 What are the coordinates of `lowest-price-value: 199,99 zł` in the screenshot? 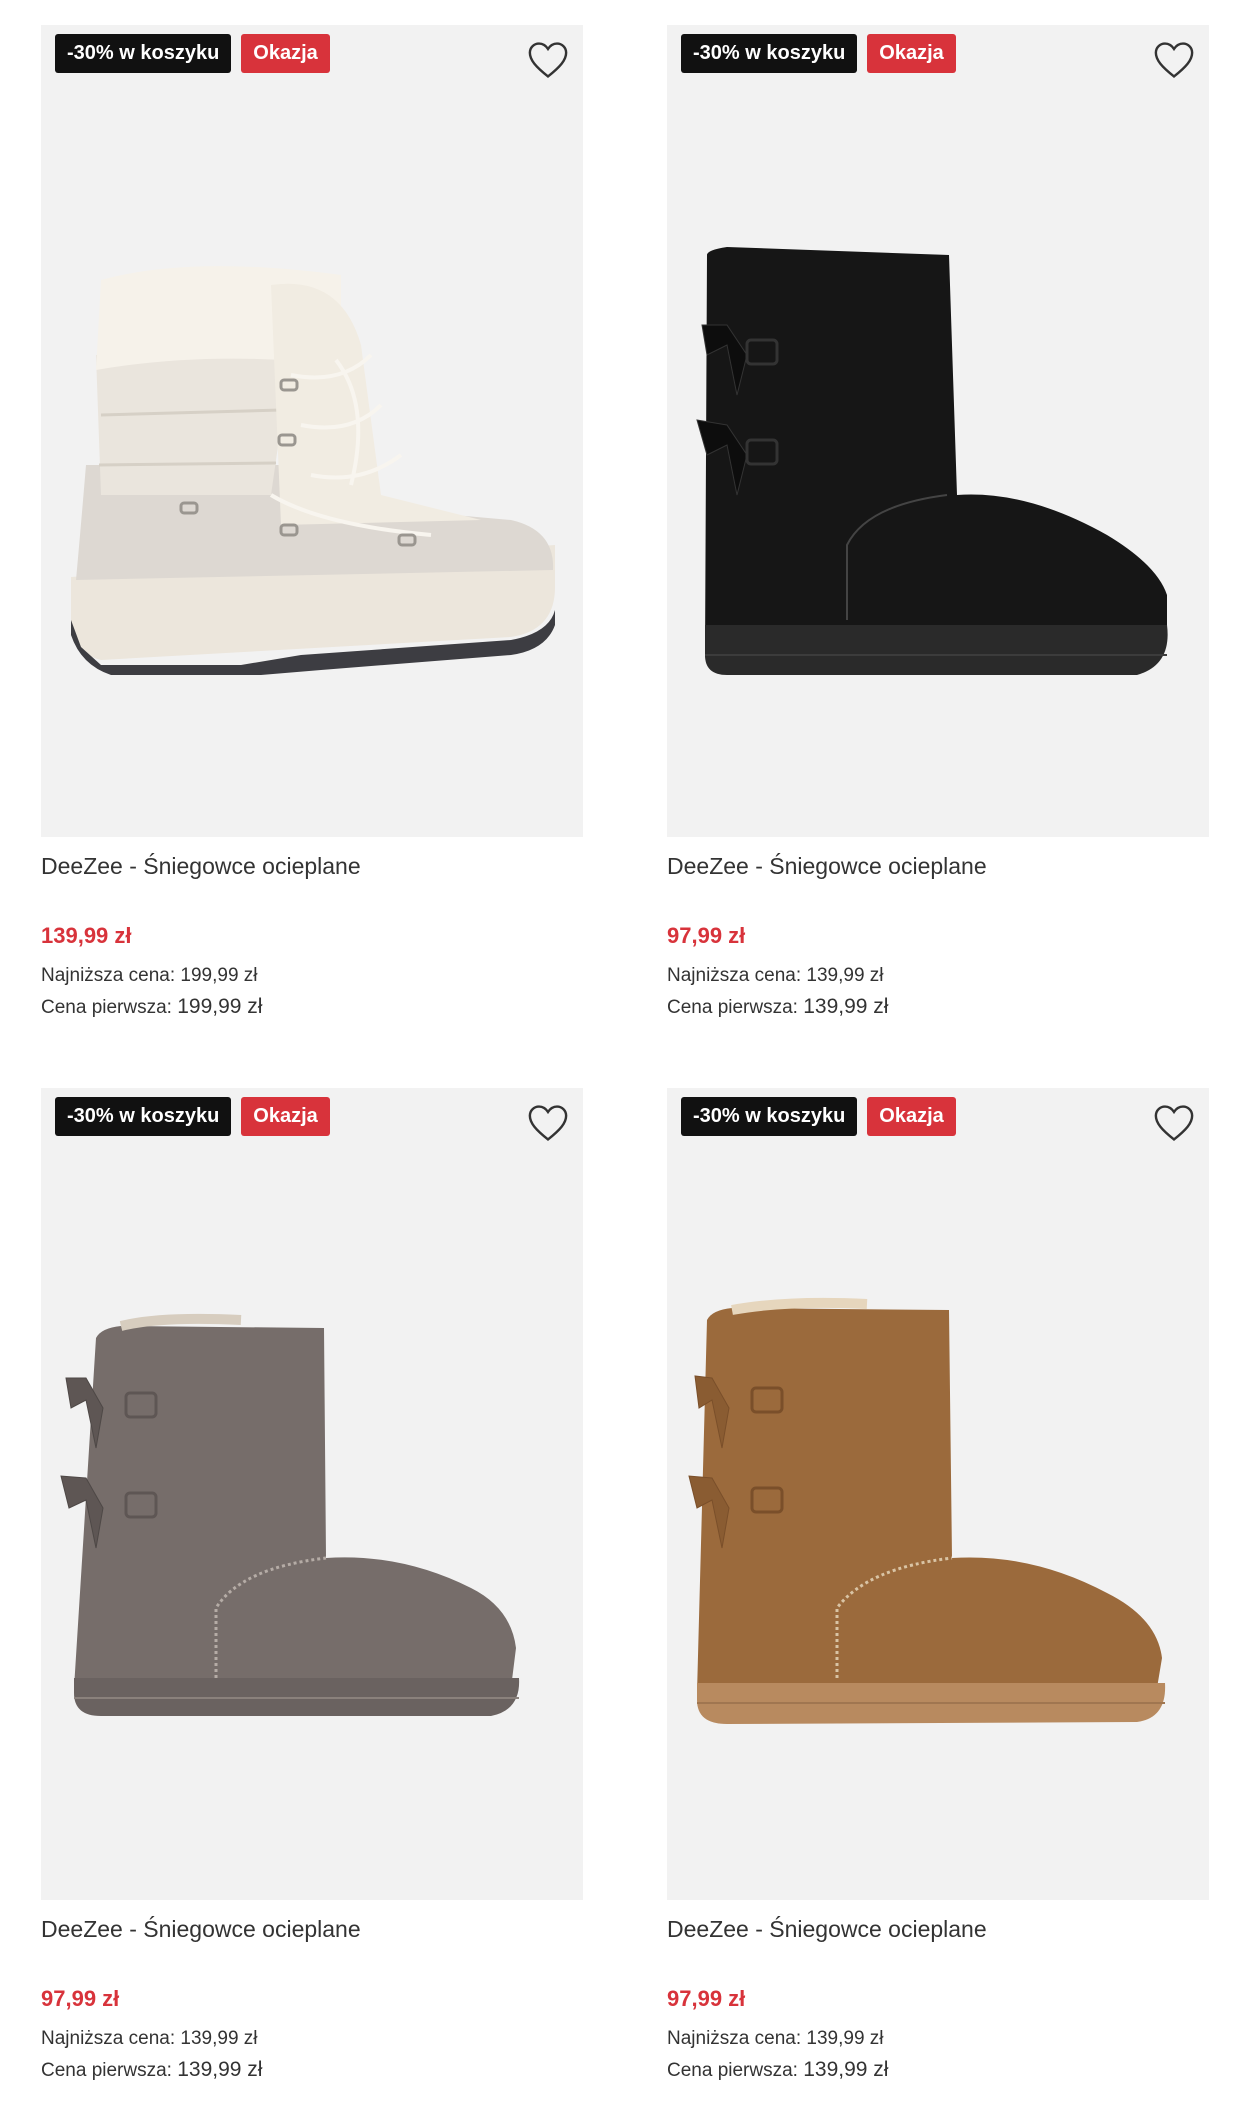 It's located at (219, 975).